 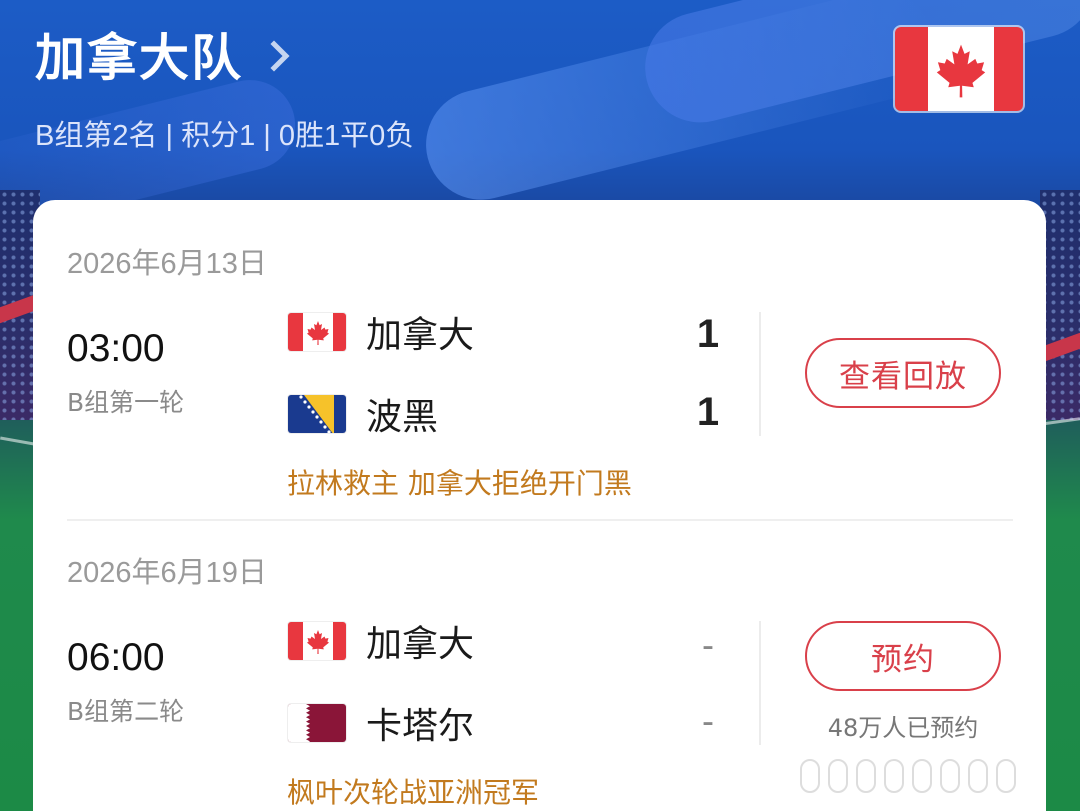 What do you see at coordinates (459, 482) in the screenshot?
I see `match-headline-link: 拉林救主 加拿大拒绝开门黑` at bounding box center [459, 482].